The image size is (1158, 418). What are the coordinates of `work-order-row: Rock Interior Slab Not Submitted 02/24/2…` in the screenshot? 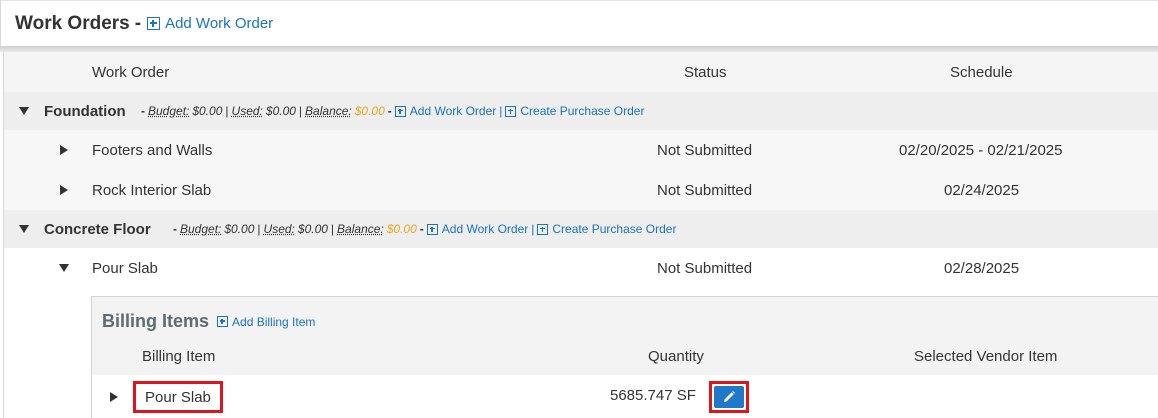 It's located at (581, 190).